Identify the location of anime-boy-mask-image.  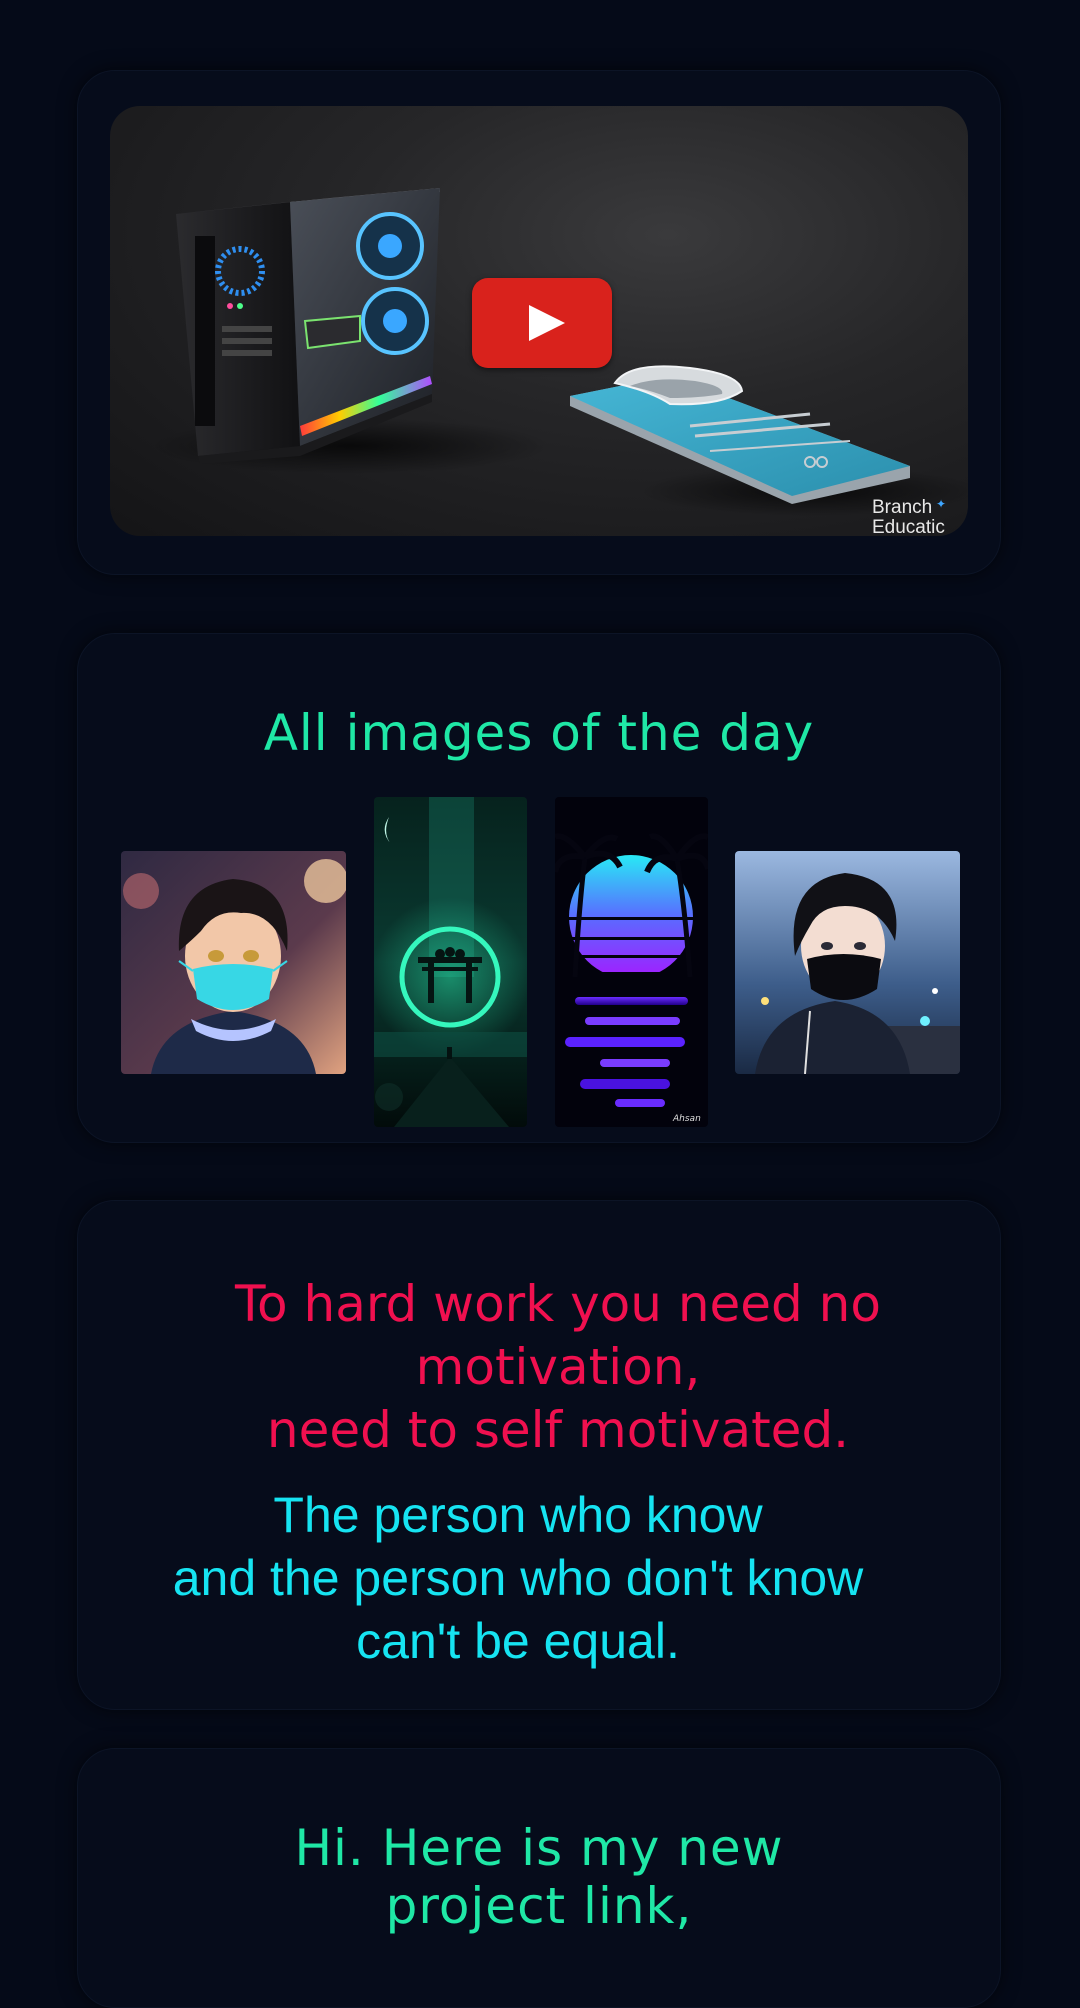
(233, 962).